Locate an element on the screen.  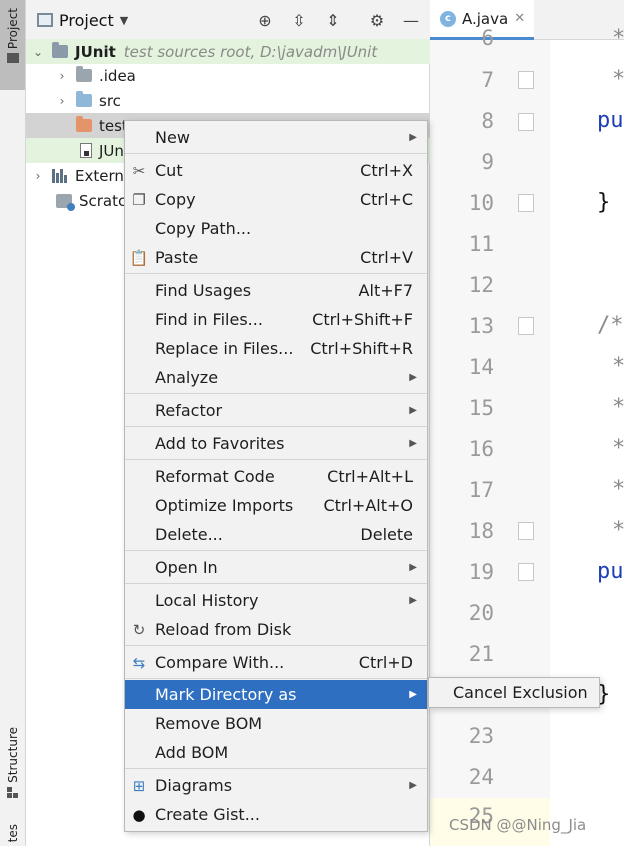
chevron-down-icon: ⌄ is located at coordinates (38, 52).